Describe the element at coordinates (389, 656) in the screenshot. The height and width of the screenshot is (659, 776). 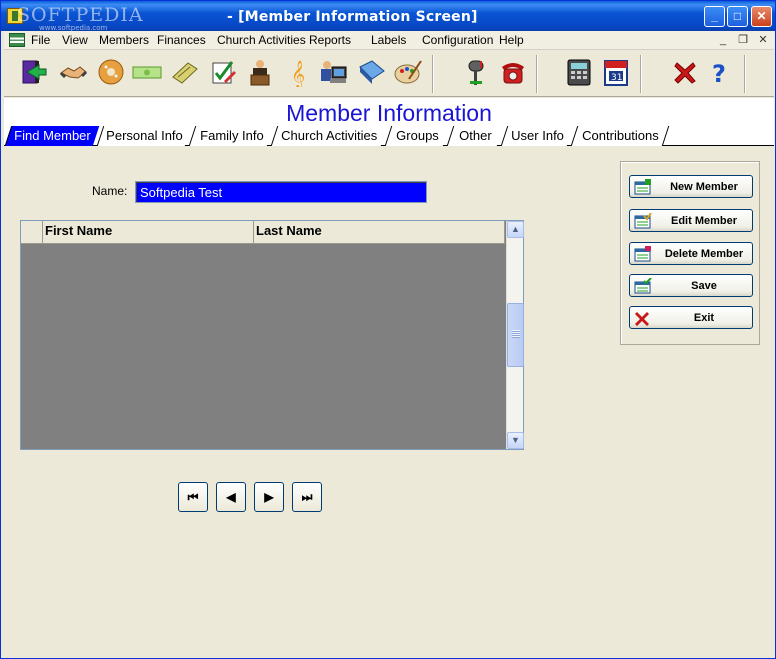
I see `status-strip` at that location.